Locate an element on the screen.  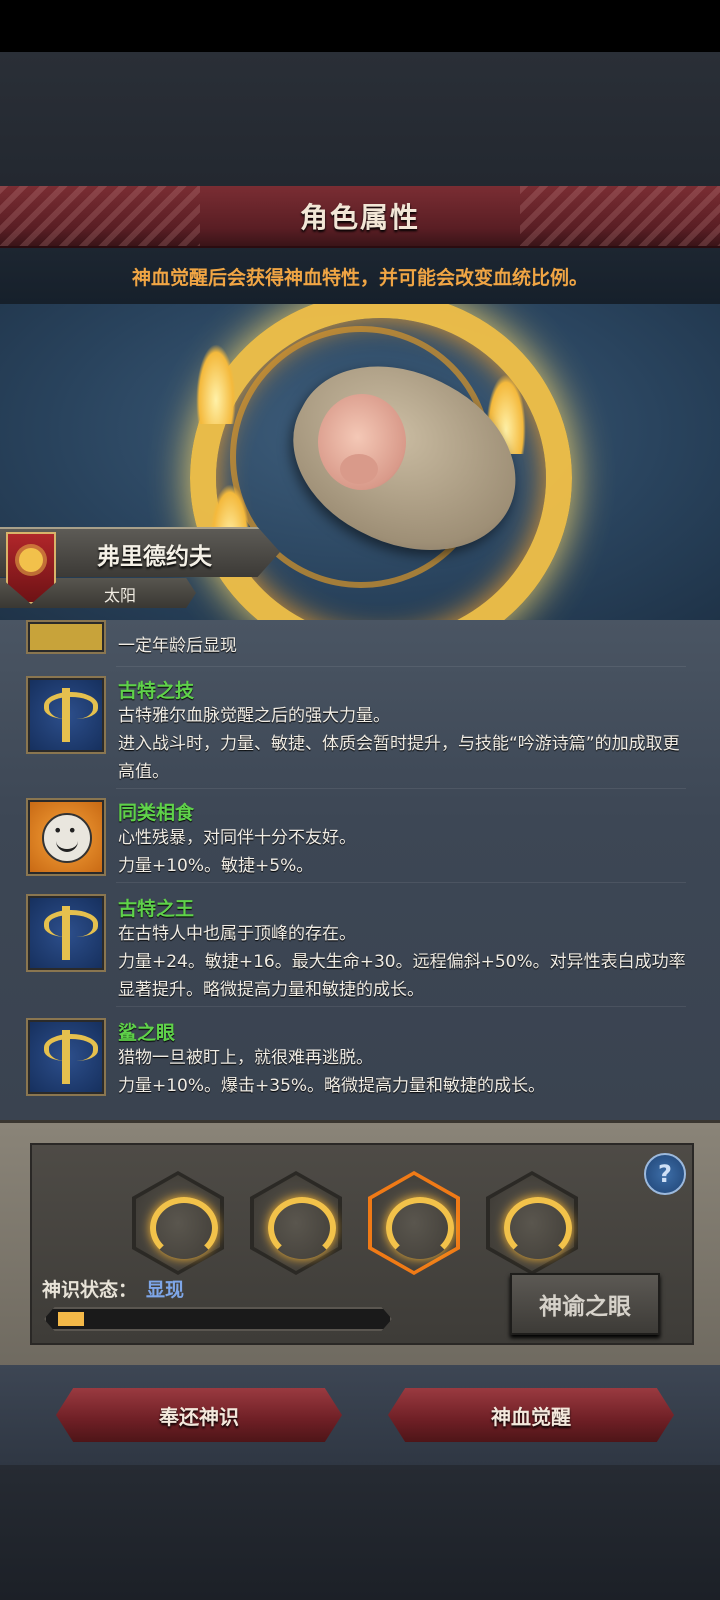
trait-name: 古特之王 is located at coordinates (156, 909).